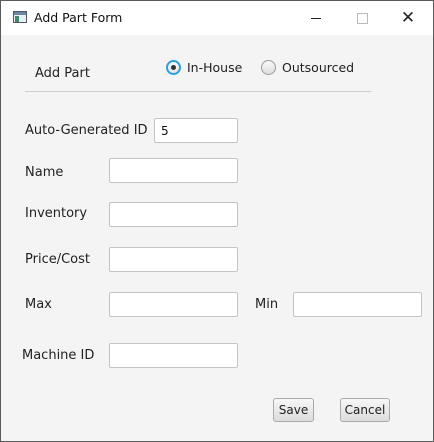 The height and width of the screenshot is (442, 434). I want to click on maximize-button, so click(362, 18).